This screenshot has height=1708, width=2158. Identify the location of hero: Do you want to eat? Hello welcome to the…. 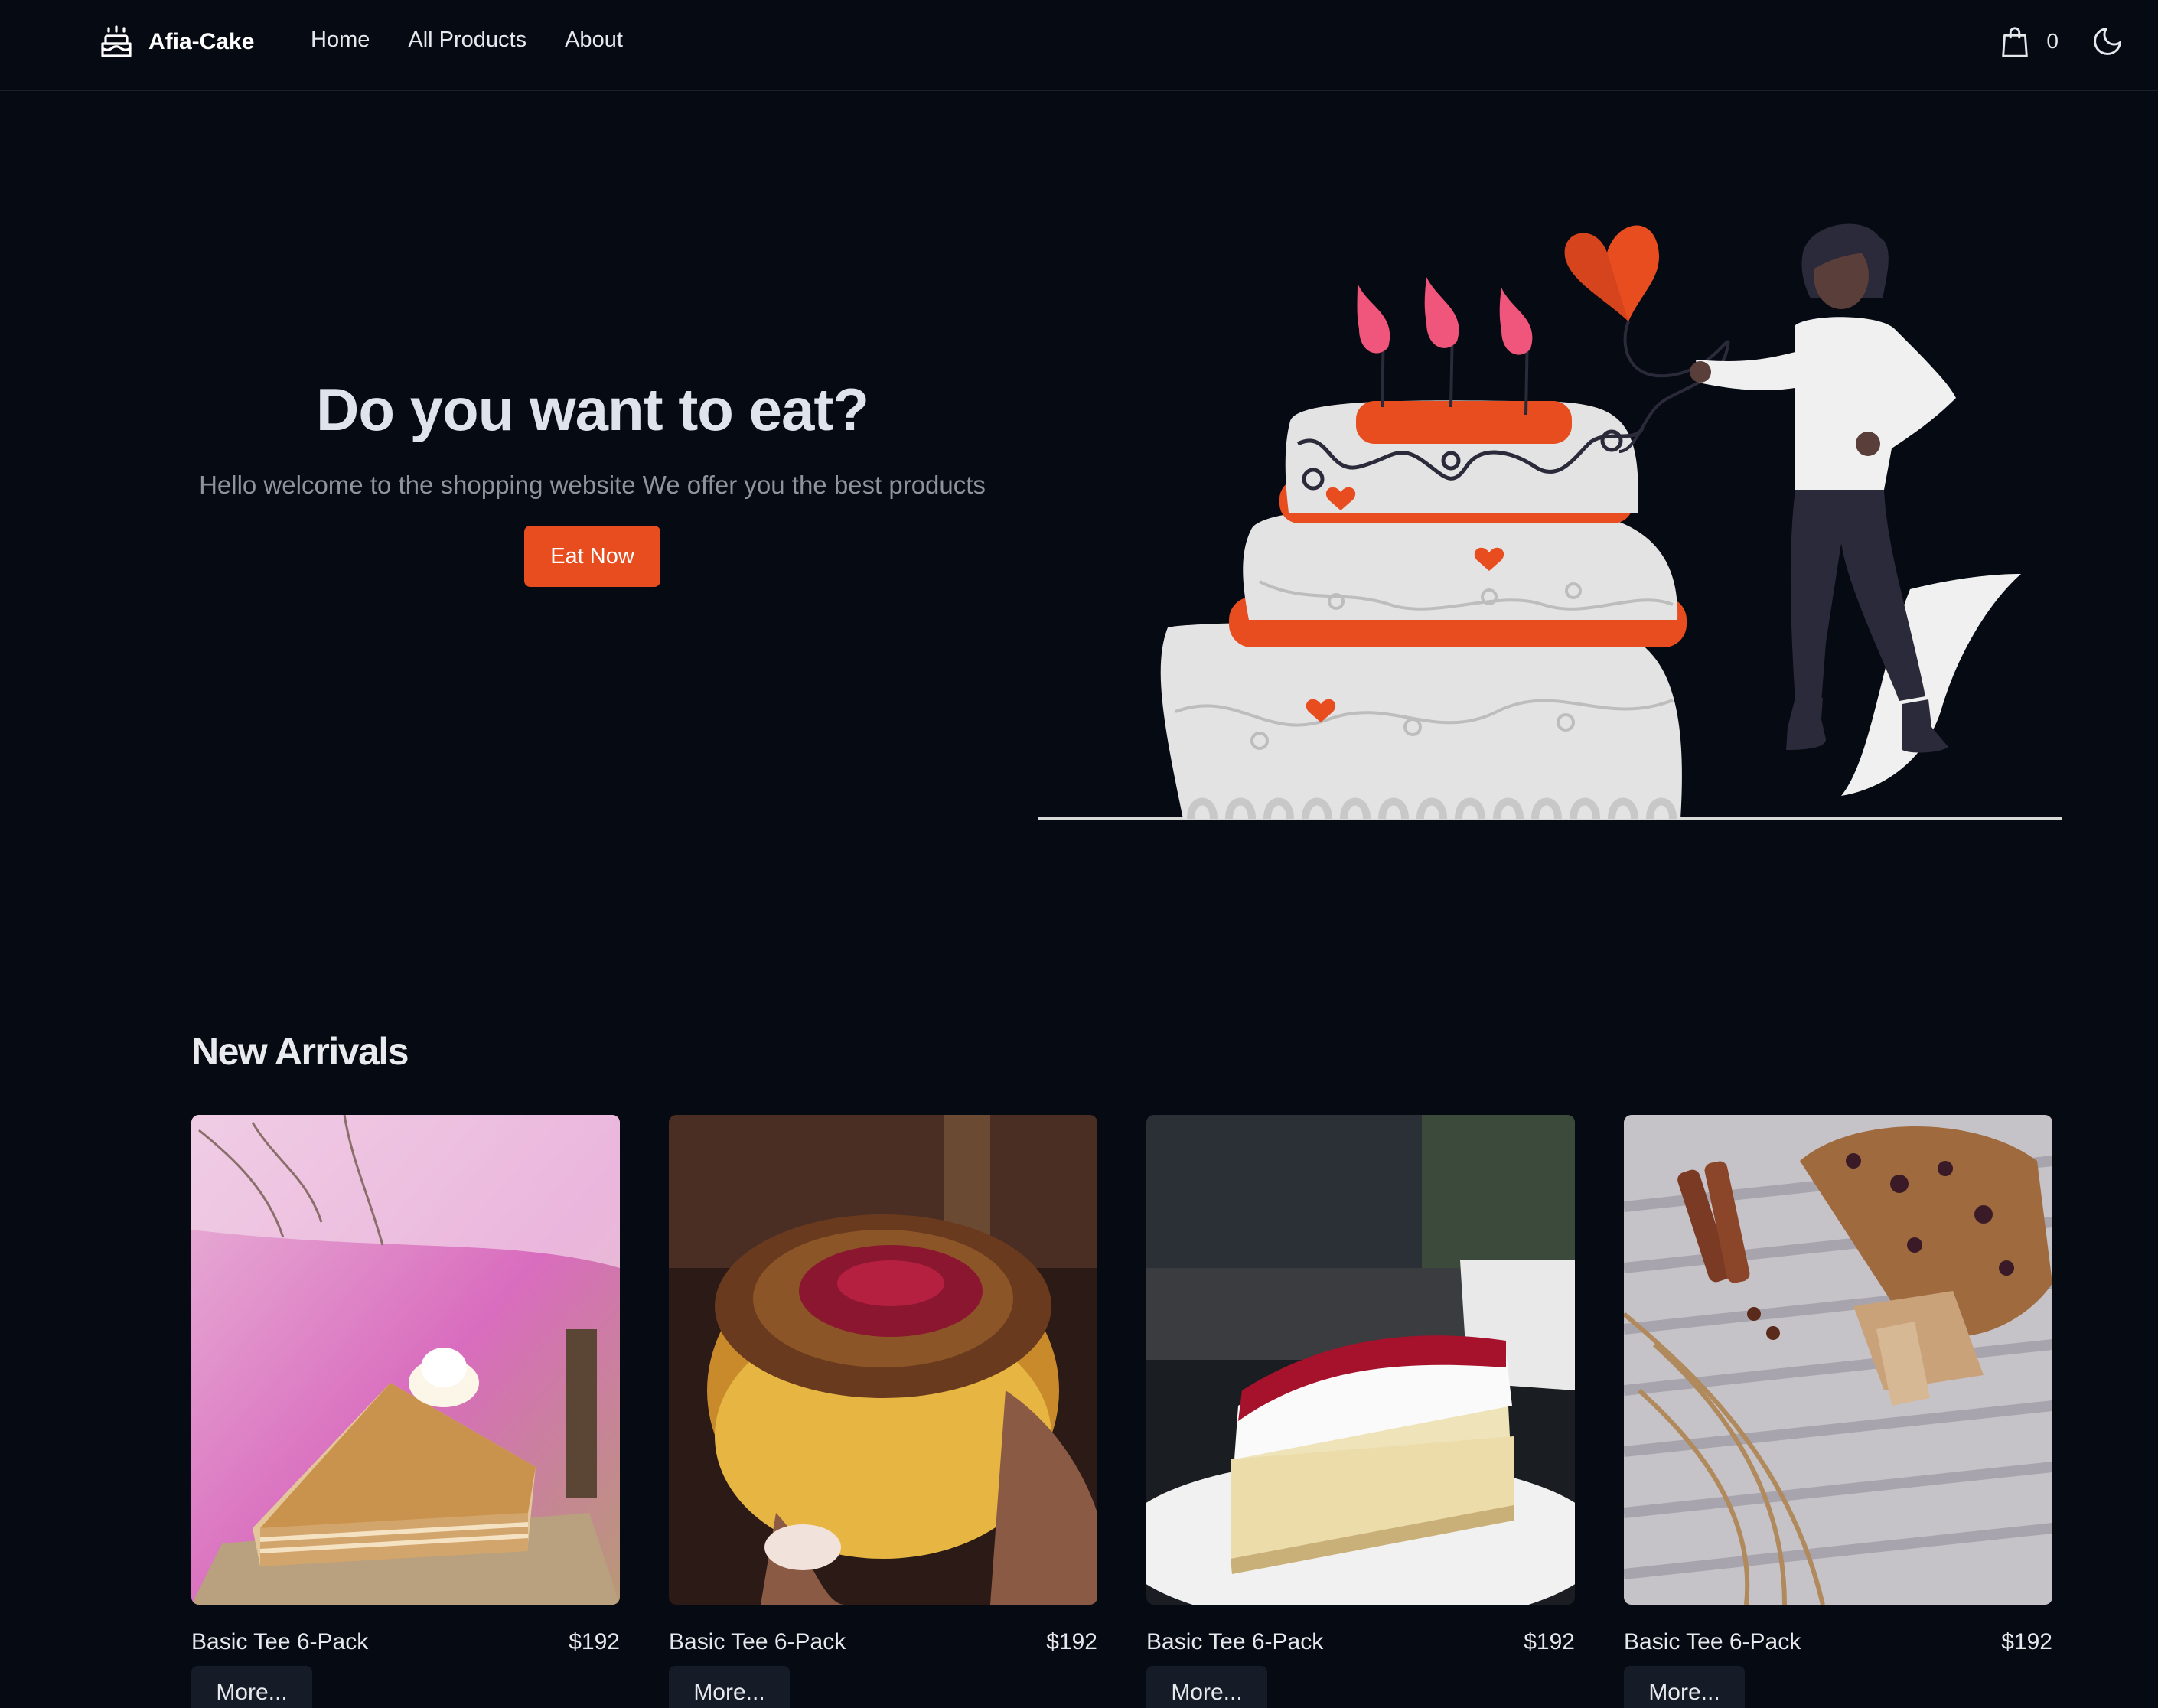
(593, 481).